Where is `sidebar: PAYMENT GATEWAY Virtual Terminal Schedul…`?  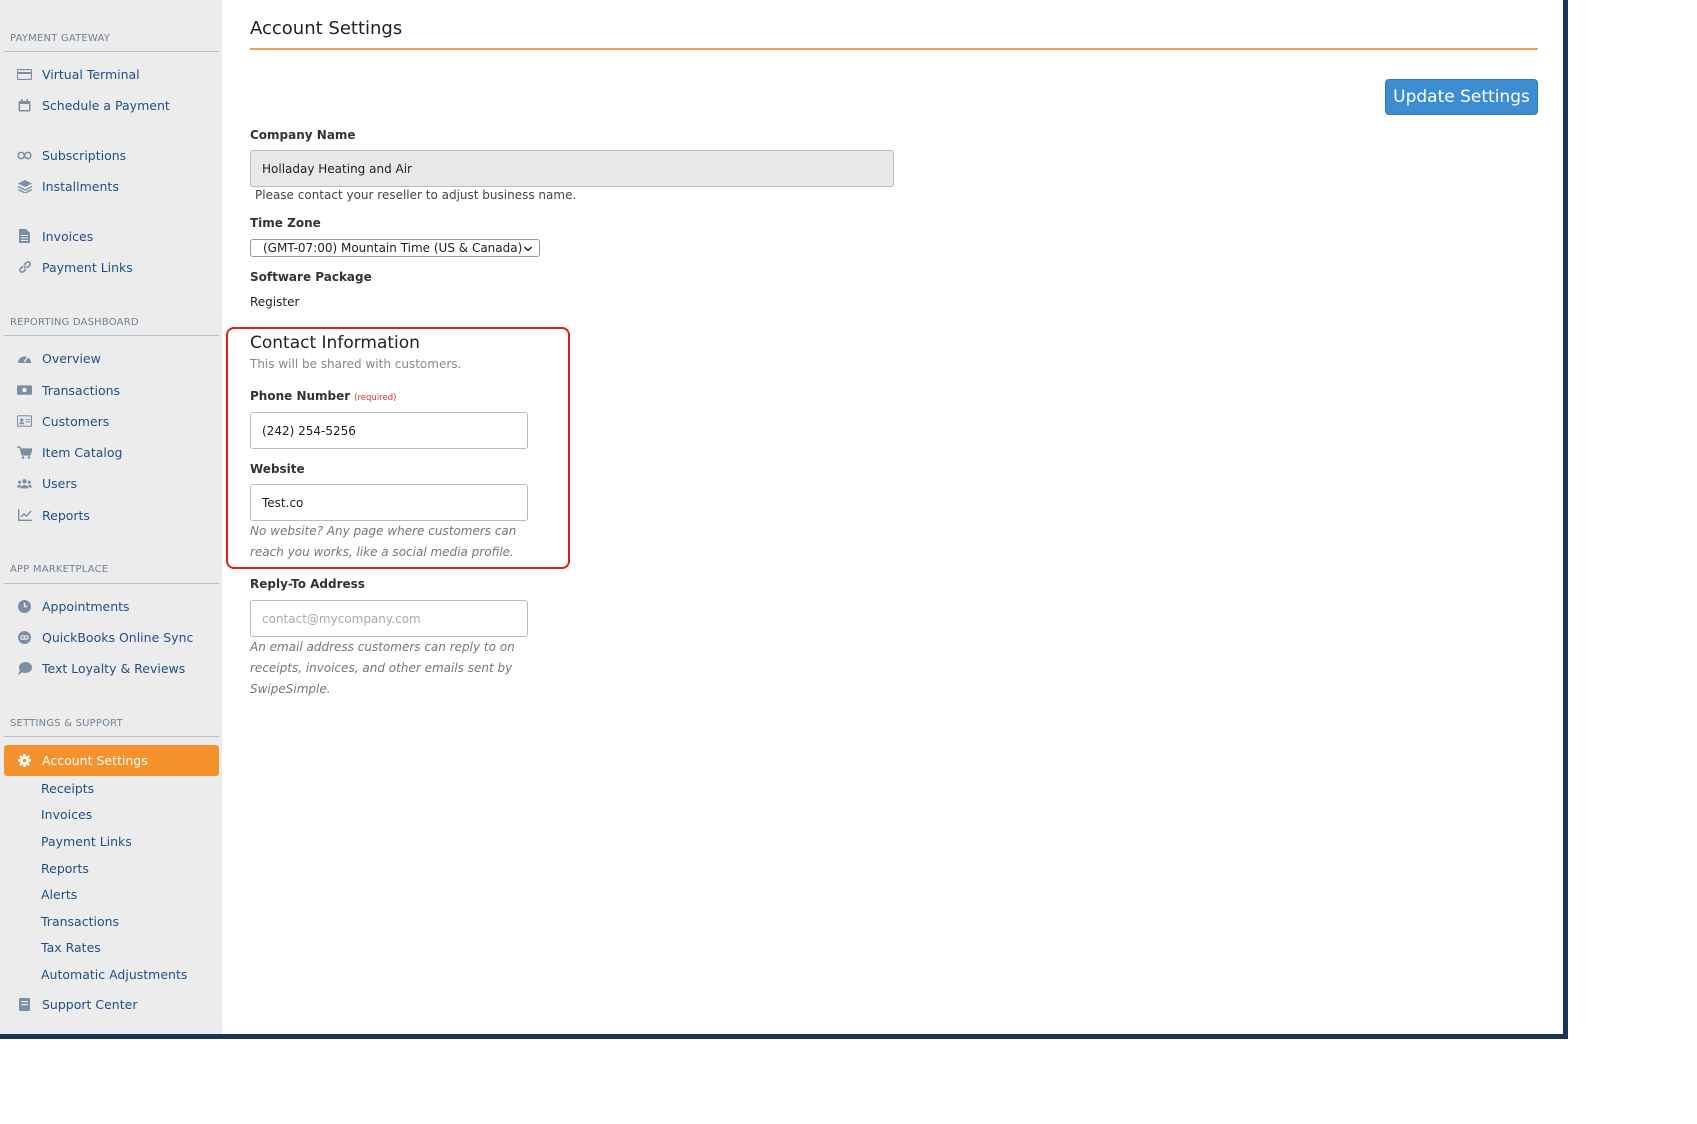 sidebar: PAYMENT GATEWAY Virtual Terminal Schedul… is located at coordinates (111, 519).